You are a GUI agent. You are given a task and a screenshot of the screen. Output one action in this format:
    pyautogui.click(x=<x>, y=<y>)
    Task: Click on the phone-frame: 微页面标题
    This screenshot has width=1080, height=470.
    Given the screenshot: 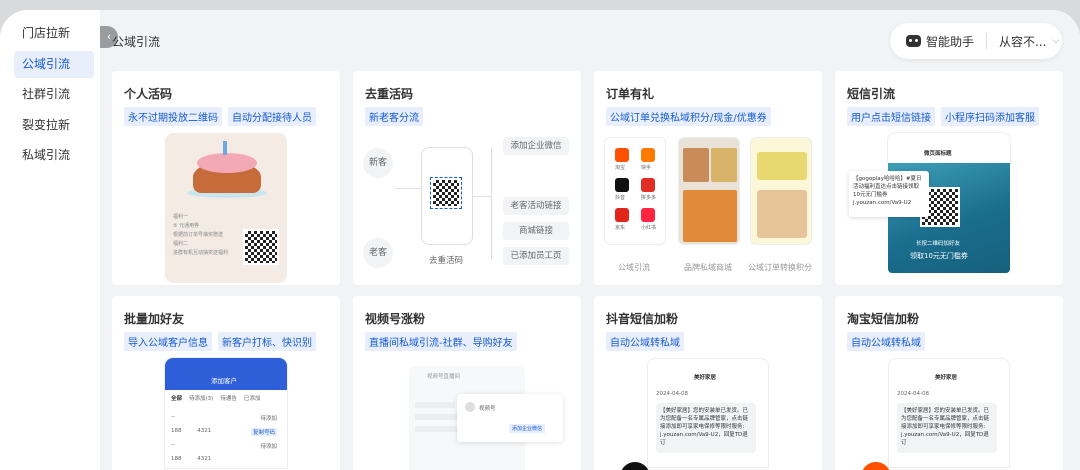 What is the action you would take?
    pyautogui.click(x=949, y=148)
    